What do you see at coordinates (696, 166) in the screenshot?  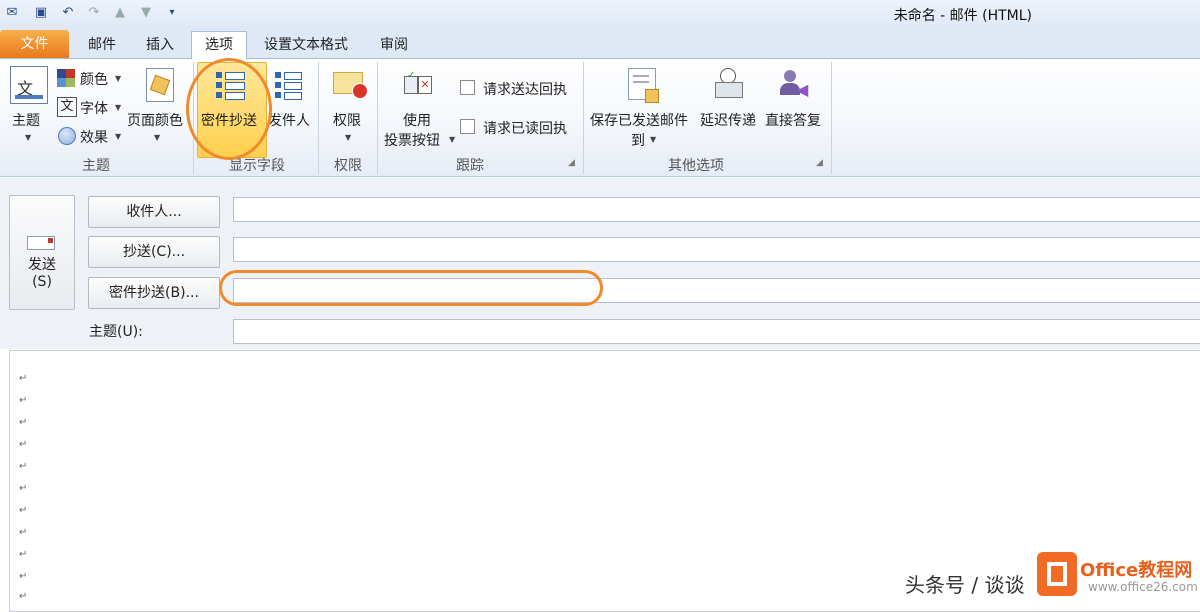 I see `group-label-more-options: 其他选项` at bounding box center [696, 166].